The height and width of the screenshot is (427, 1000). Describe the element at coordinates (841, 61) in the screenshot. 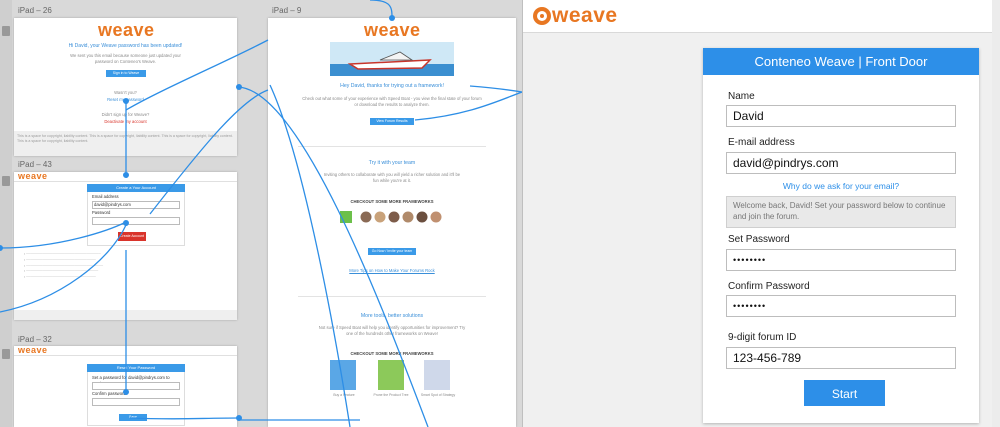

I see `card-title: Conteneo Weave | Front Door` at that location.